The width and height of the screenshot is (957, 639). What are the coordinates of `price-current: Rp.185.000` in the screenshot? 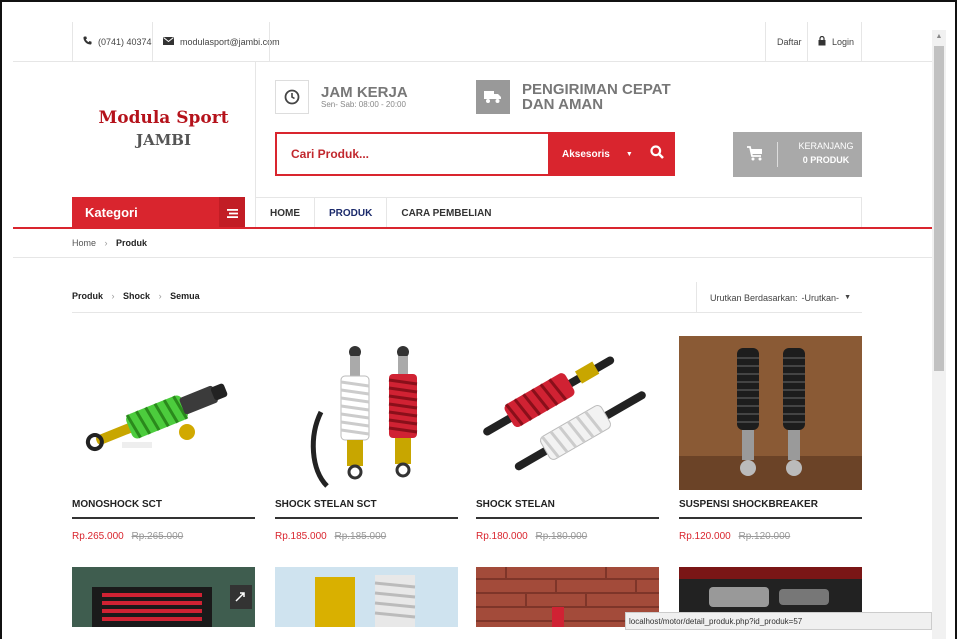 It's located at (301, 536).